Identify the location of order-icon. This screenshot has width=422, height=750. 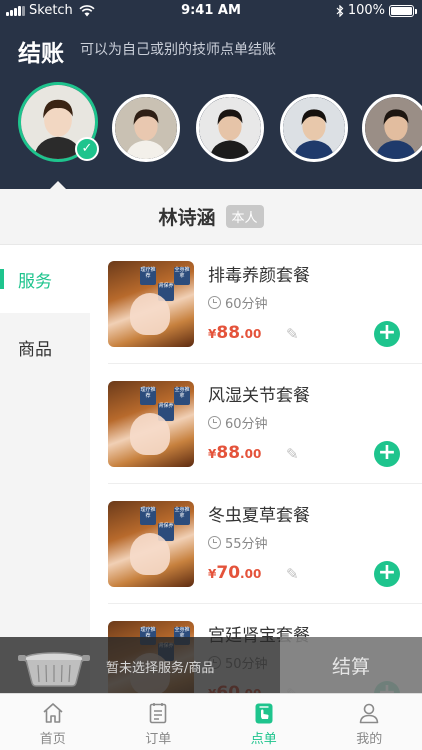
(158, 713).